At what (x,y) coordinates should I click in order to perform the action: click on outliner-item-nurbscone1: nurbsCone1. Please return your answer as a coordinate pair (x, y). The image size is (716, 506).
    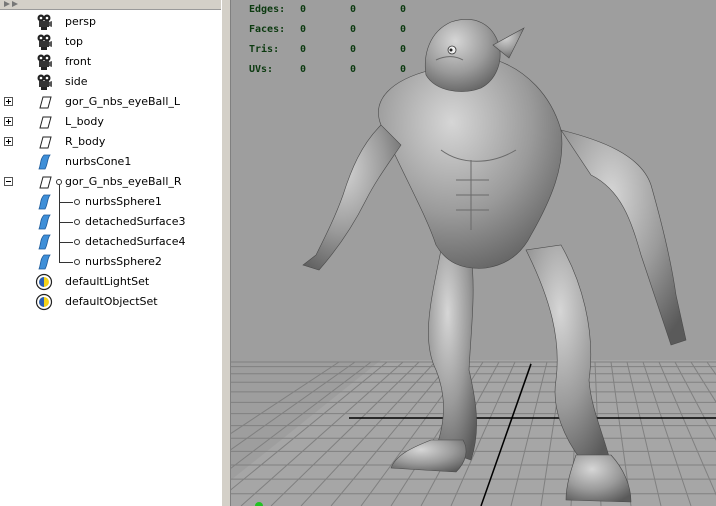
    Looking at the image, I should click on (110, 162).